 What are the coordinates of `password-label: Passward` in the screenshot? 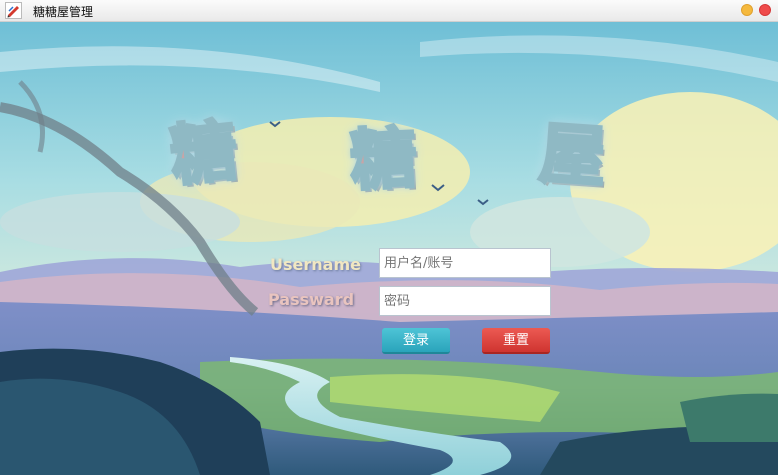 It's located at (311, 299).